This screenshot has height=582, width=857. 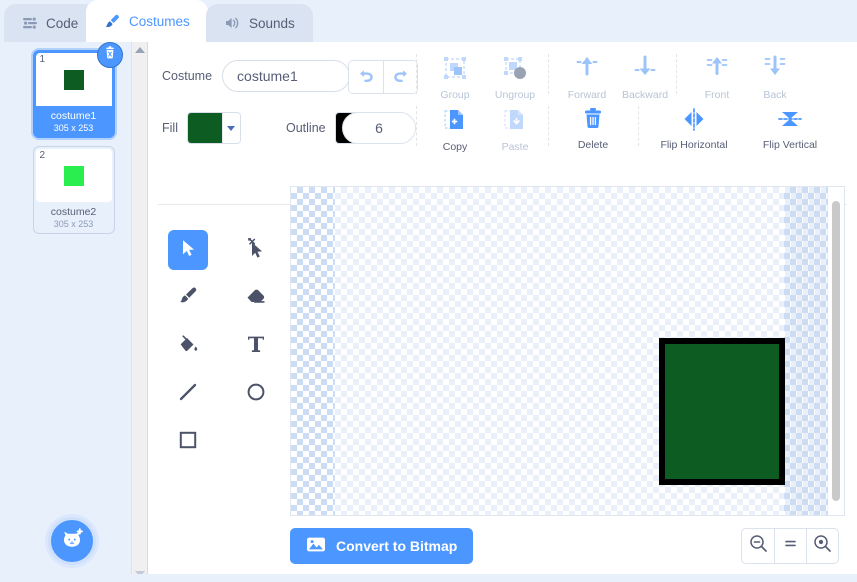 What do you see at coordinates (188, 346) in the screenshot?
I see `tool-fill` at bounding box center [188, 346].